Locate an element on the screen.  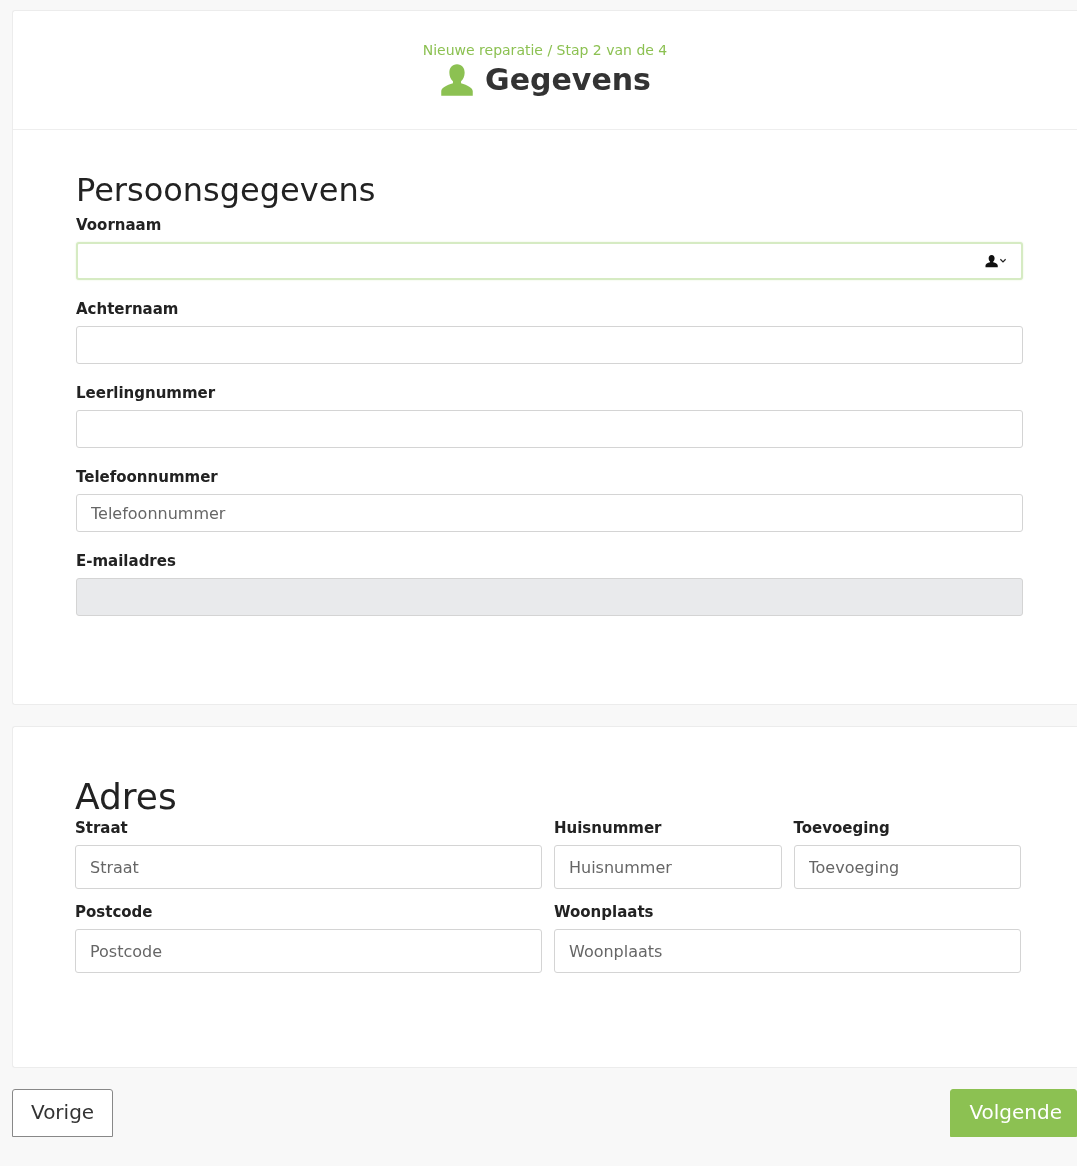
field-label: Achternaam is located at coordinates (128, 309).